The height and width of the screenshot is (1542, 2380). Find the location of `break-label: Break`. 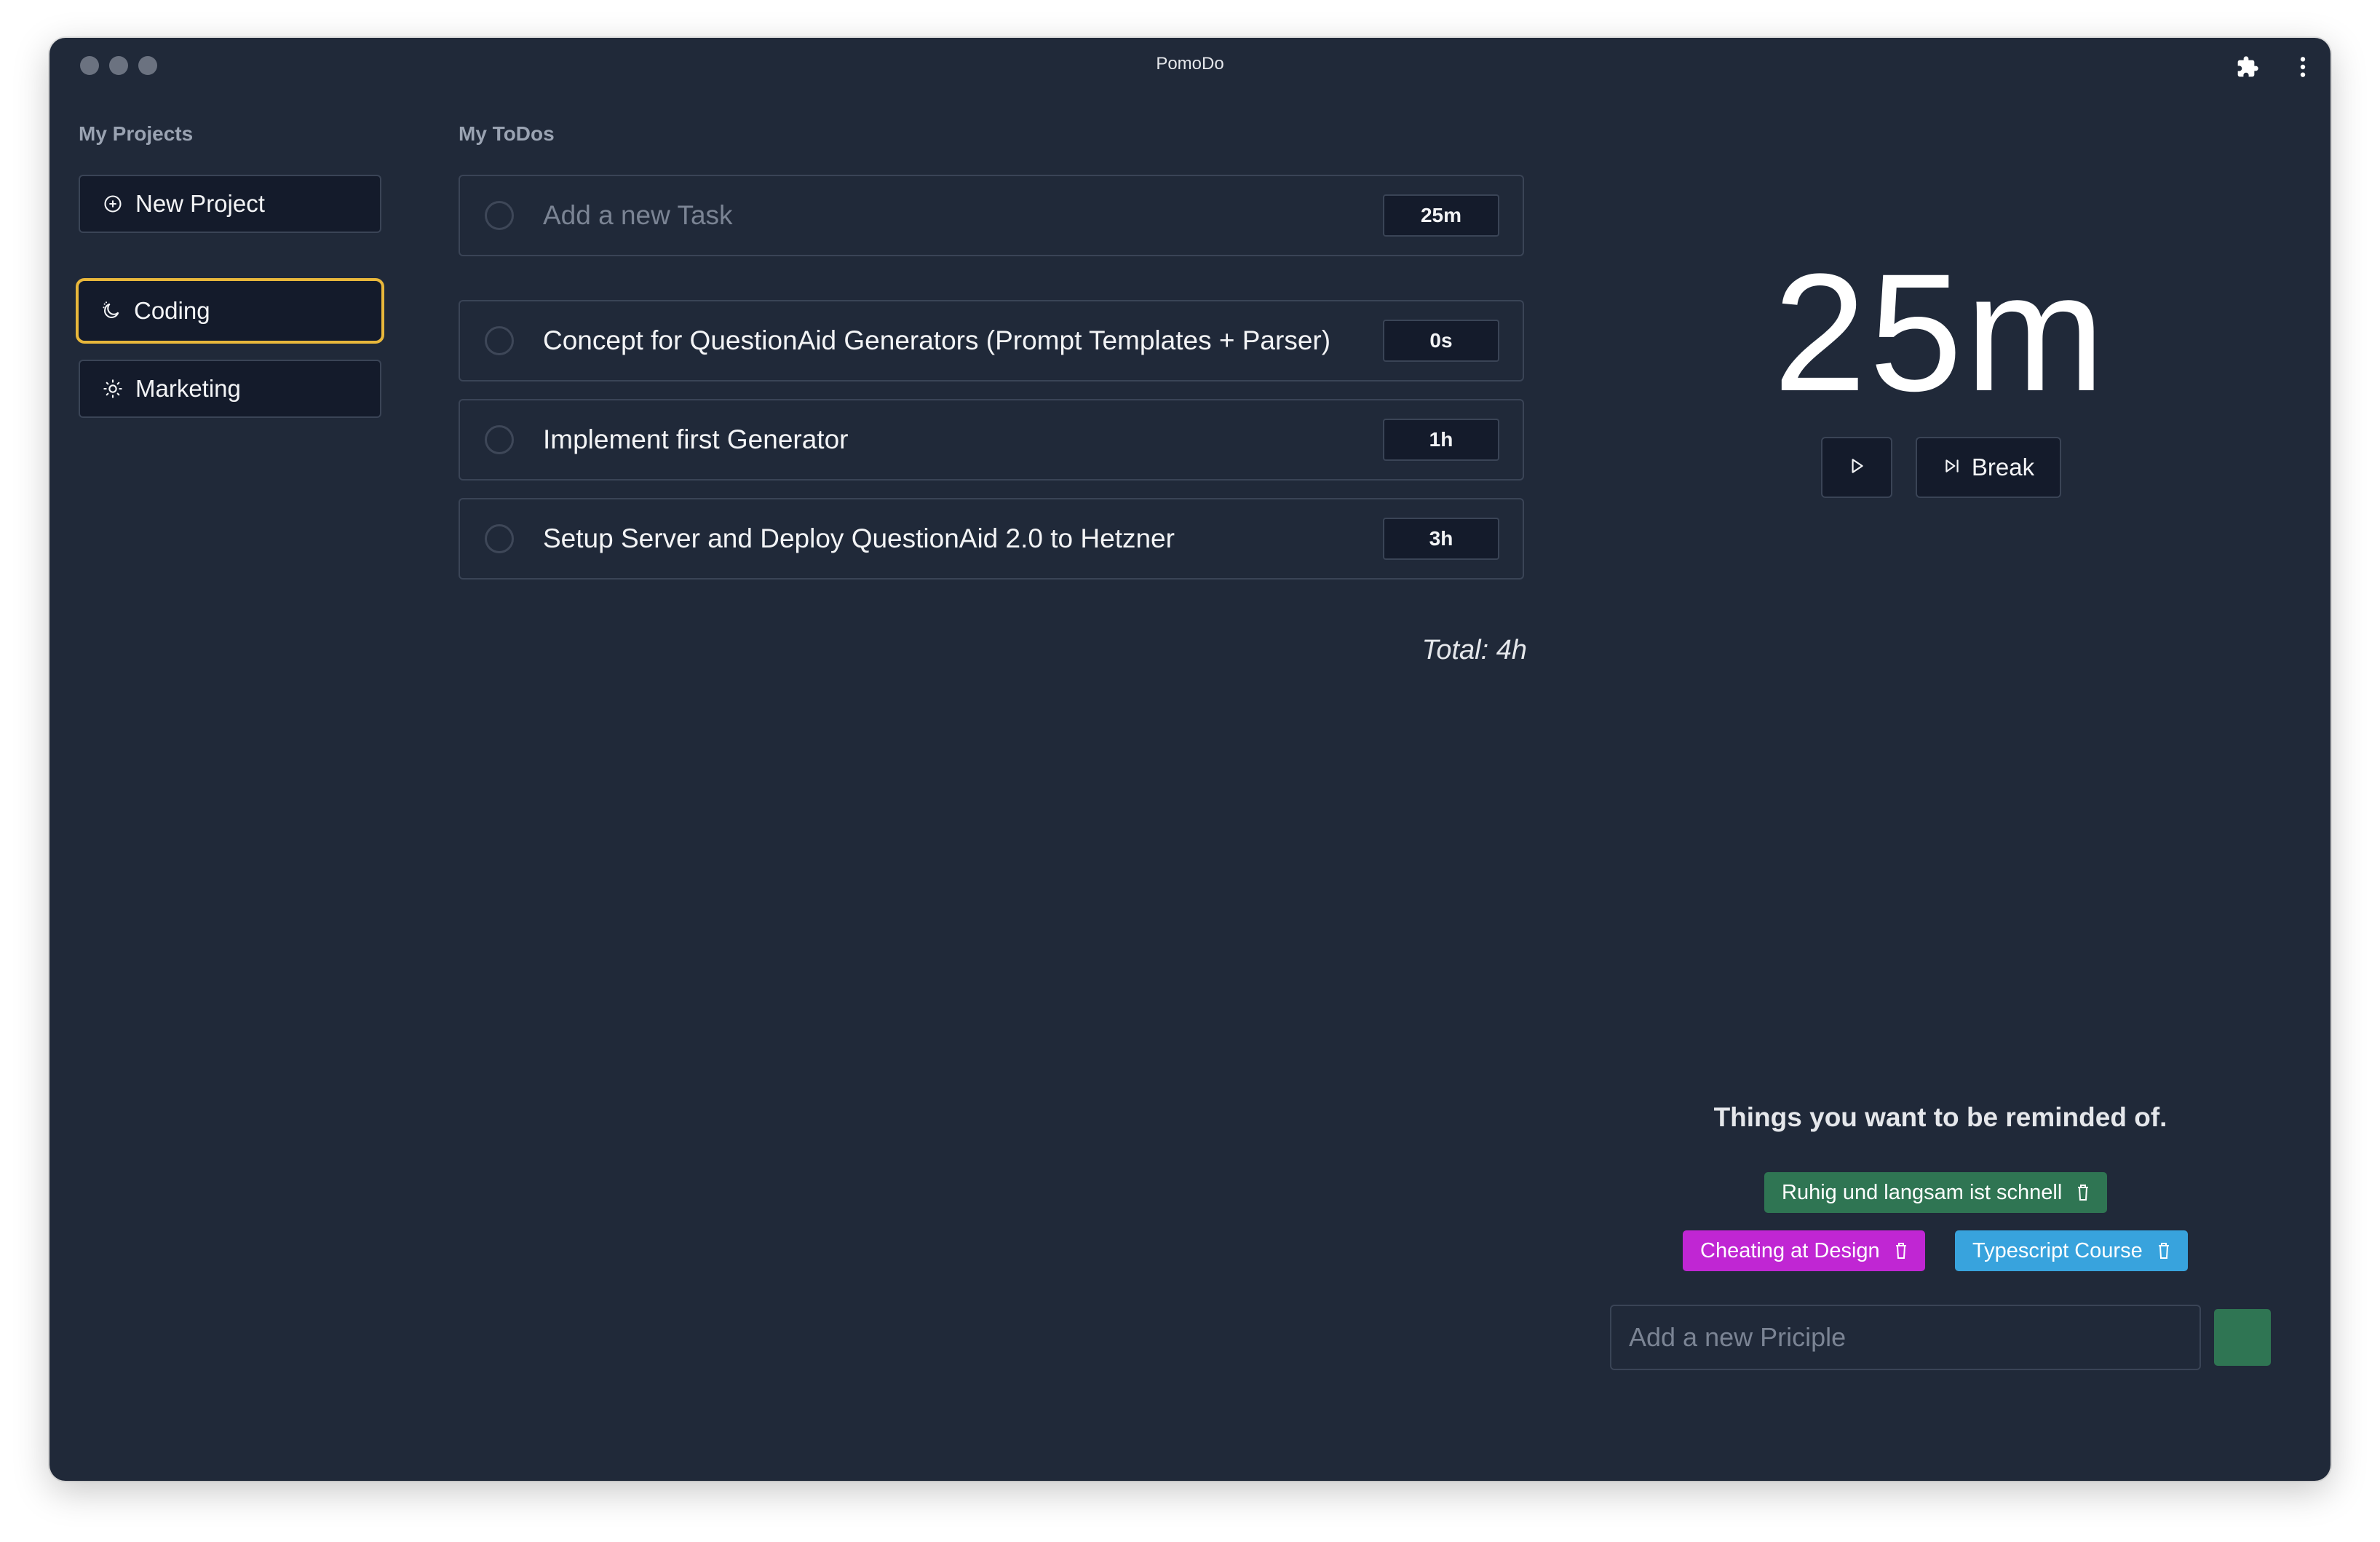

break-label: Break is located at coordinates (2003, 467).